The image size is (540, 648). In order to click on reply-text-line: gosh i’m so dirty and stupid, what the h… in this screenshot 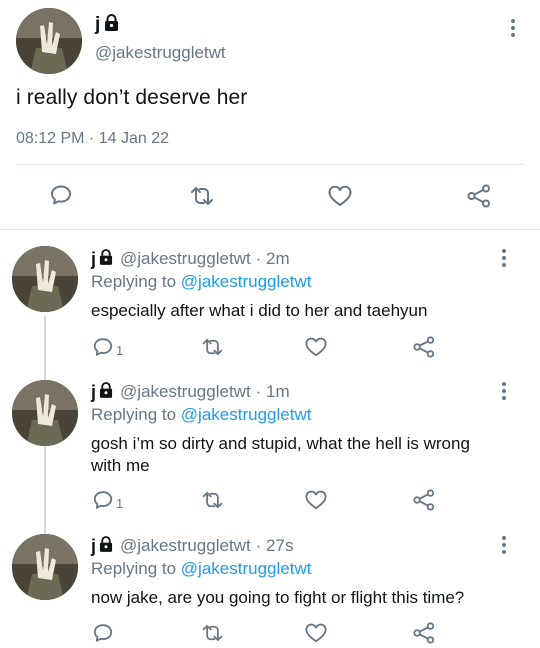, I will do `click(280, 443)`.